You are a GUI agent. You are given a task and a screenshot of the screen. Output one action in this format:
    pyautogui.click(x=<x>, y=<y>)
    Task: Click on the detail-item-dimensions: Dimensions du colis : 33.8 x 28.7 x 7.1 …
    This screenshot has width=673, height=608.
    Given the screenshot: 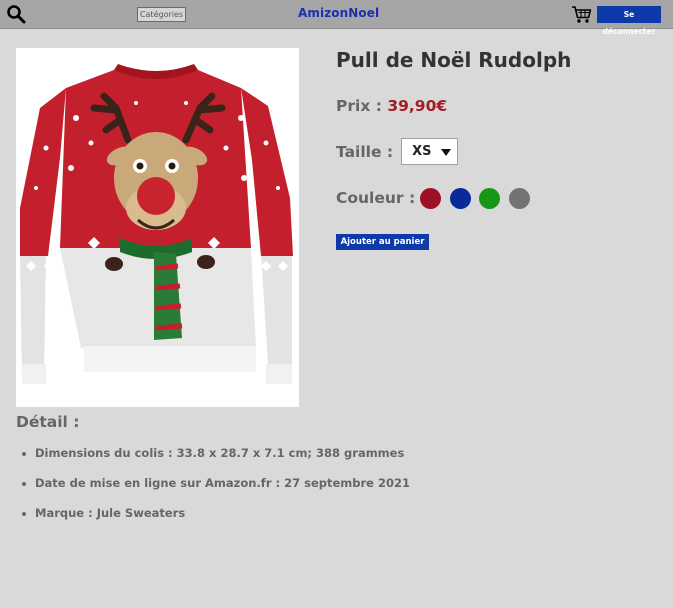 What is the action you would take?
    pyautogui.click(x=216, y=460)
    